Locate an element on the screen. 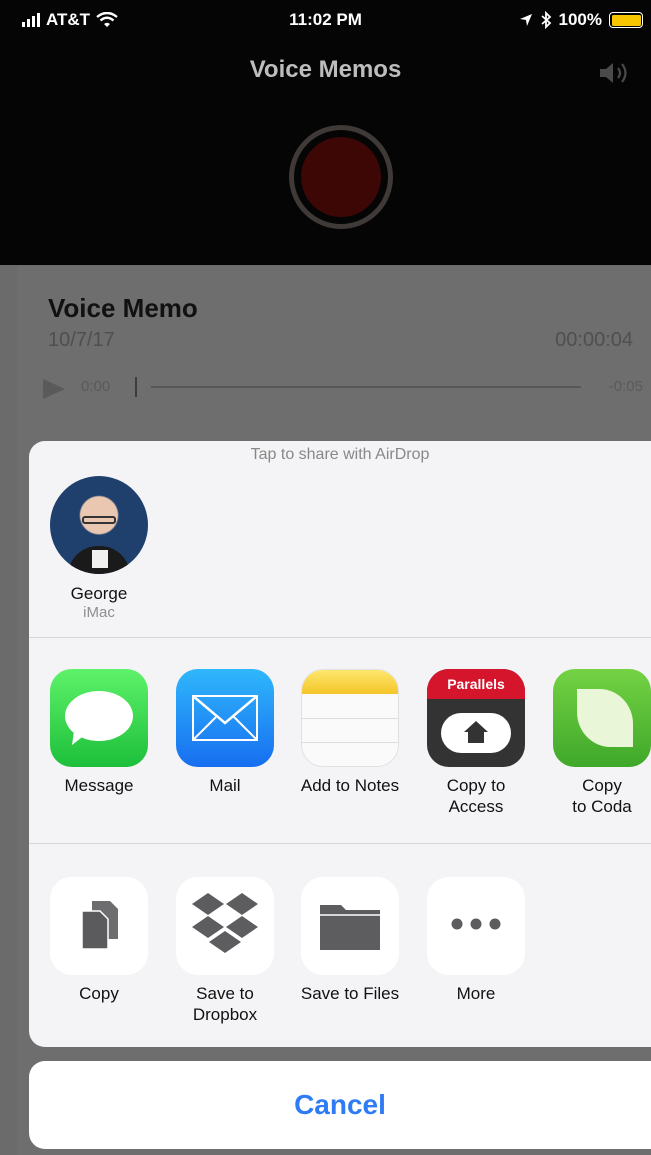  mail-icon is located at coordinates (225, 718).